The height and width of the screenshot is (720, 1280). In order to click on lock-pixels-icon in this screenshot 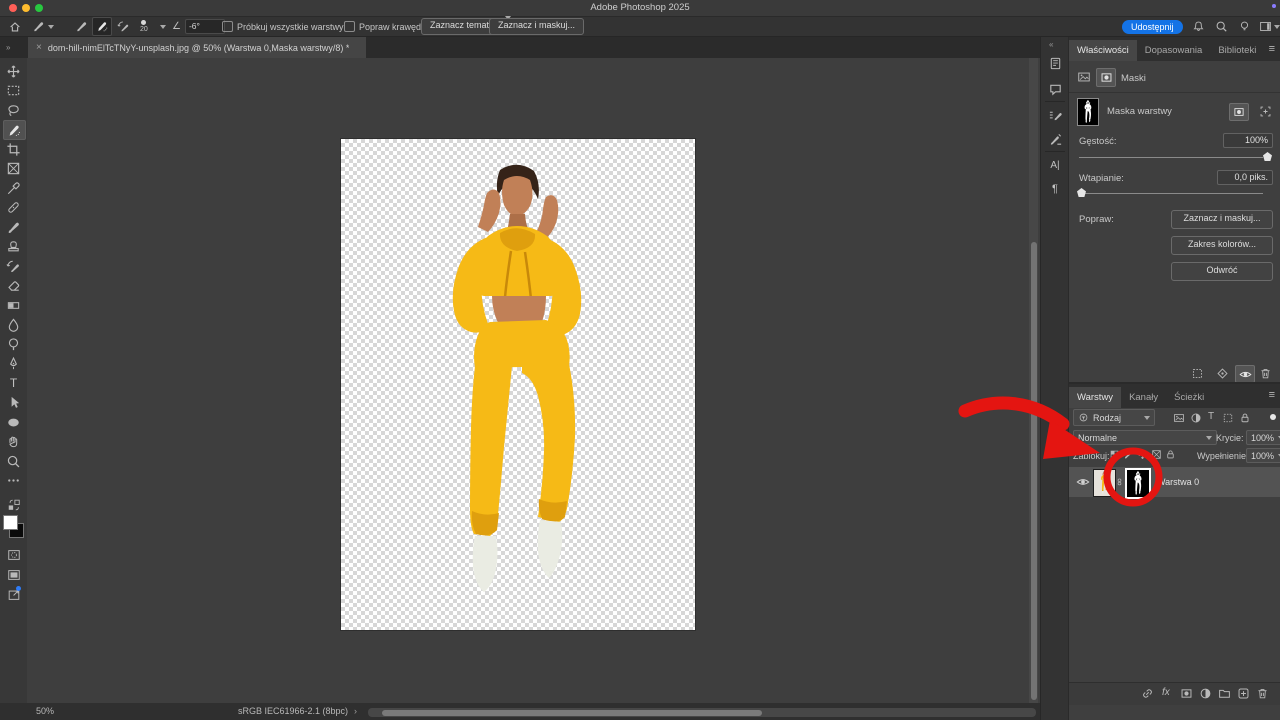, I will do `click(1128, 454)`.